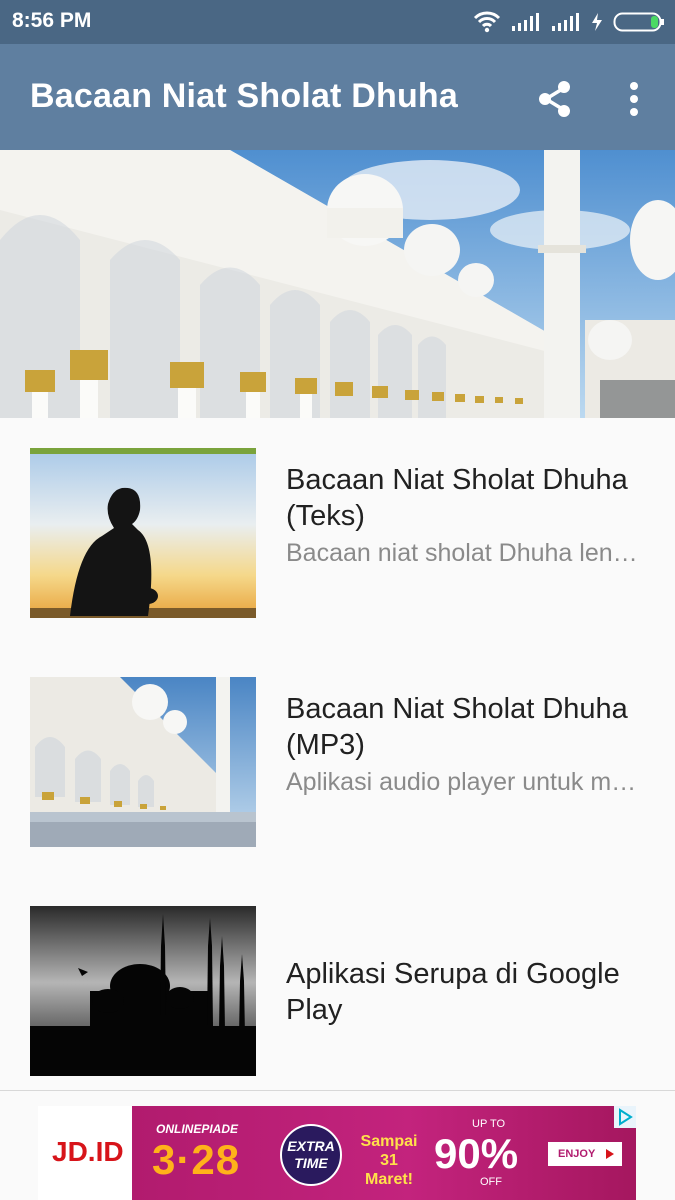 This screenshot has width=675, height=1200. I want to click on ad-up-to: UP TO, so click(489, 1124).